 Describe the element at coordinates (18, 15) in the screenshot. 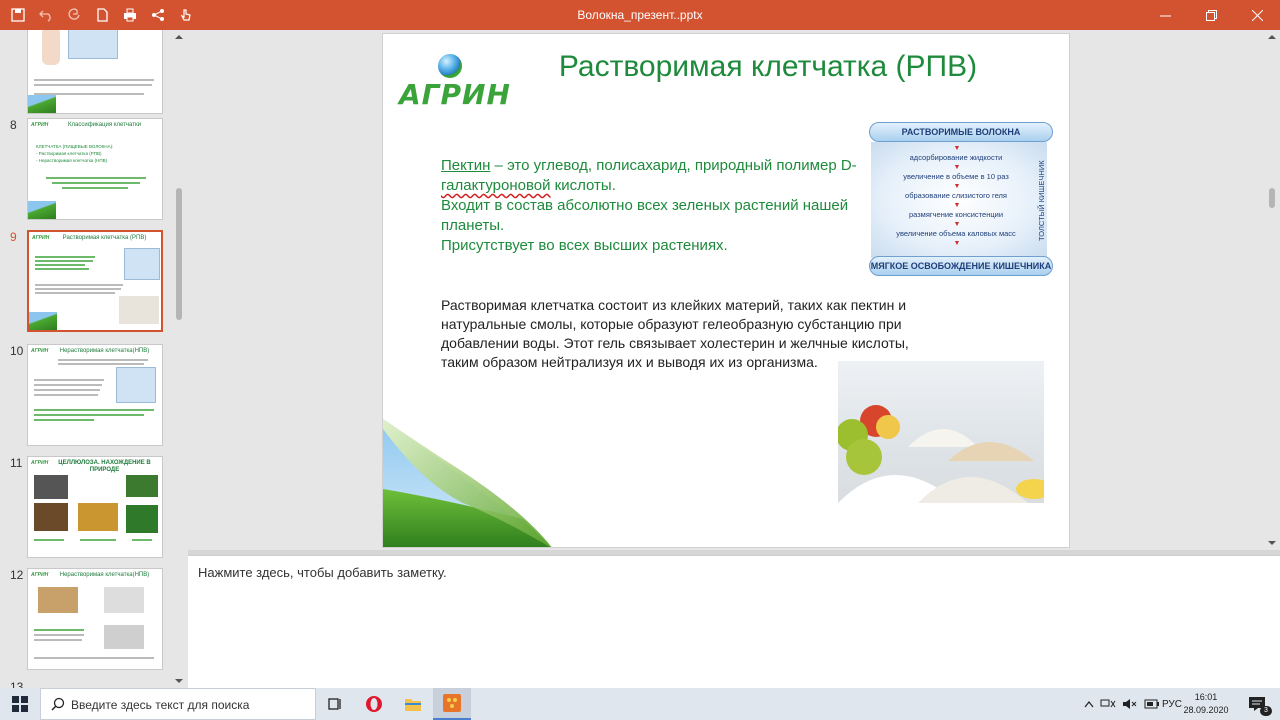

I see `save-icon` at that location.